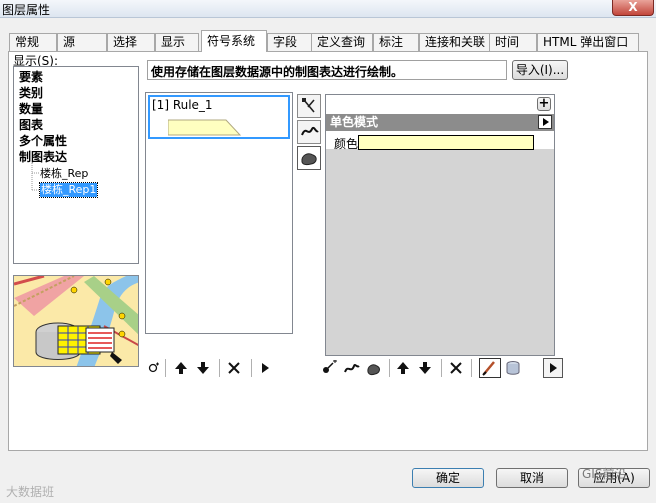 The image size is (656, 503). I want to click on geometric-effects-button, so click(490, 368).